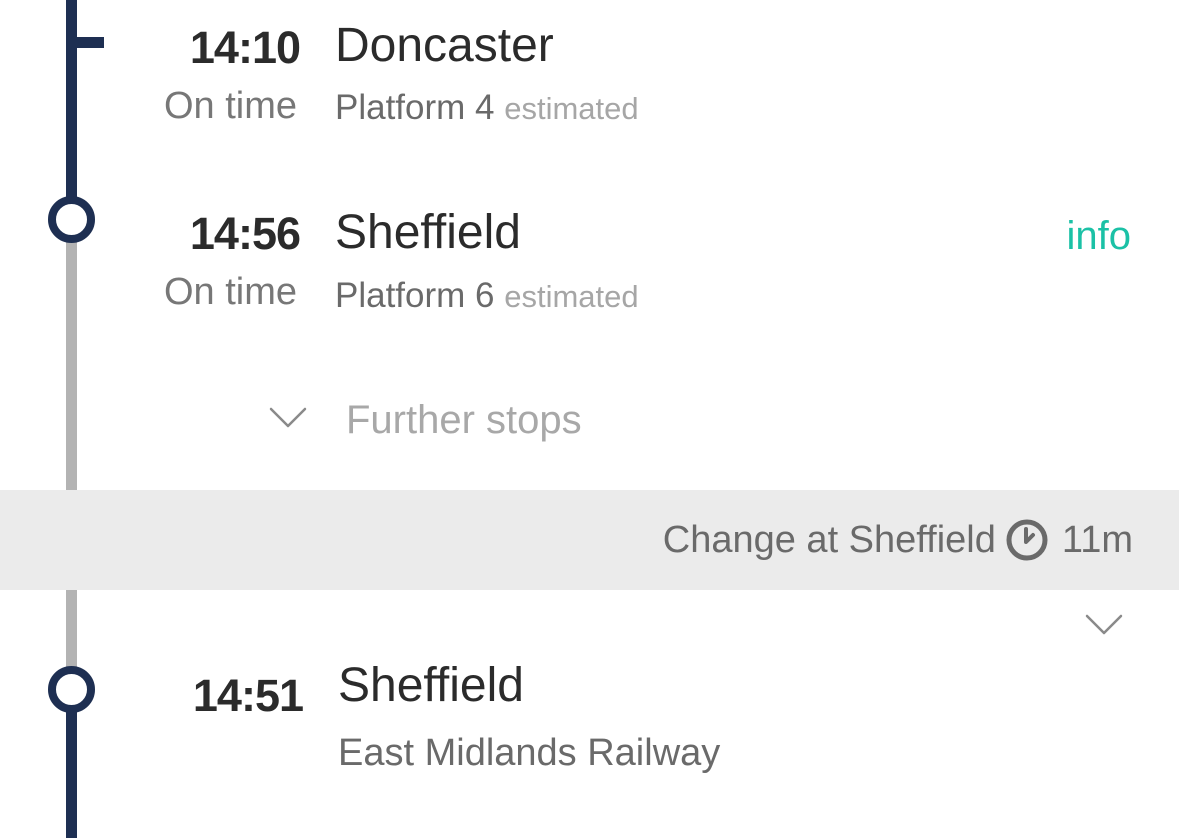 This screenshot has width=1179, height=838. What do you see at coordinates (248, 695) in the screenshot?
I see `departure-time: 14:51` at bounding box center [248, 695].